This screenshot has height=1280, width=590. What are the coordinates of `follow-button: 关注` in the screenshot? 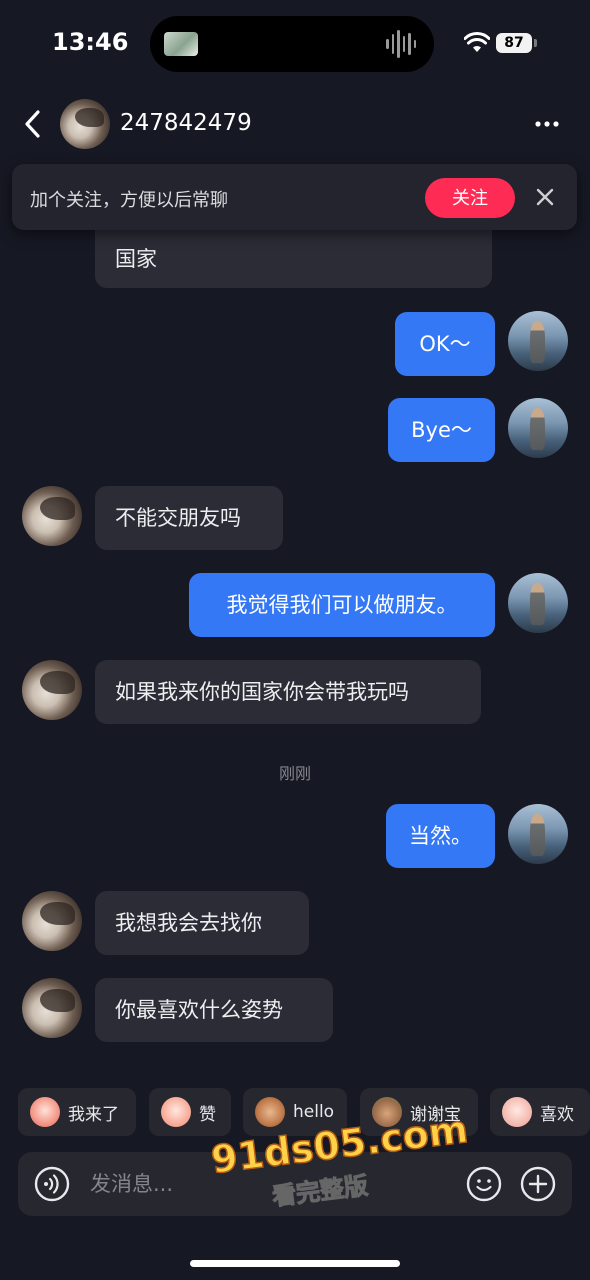 It's located at (470, 198).